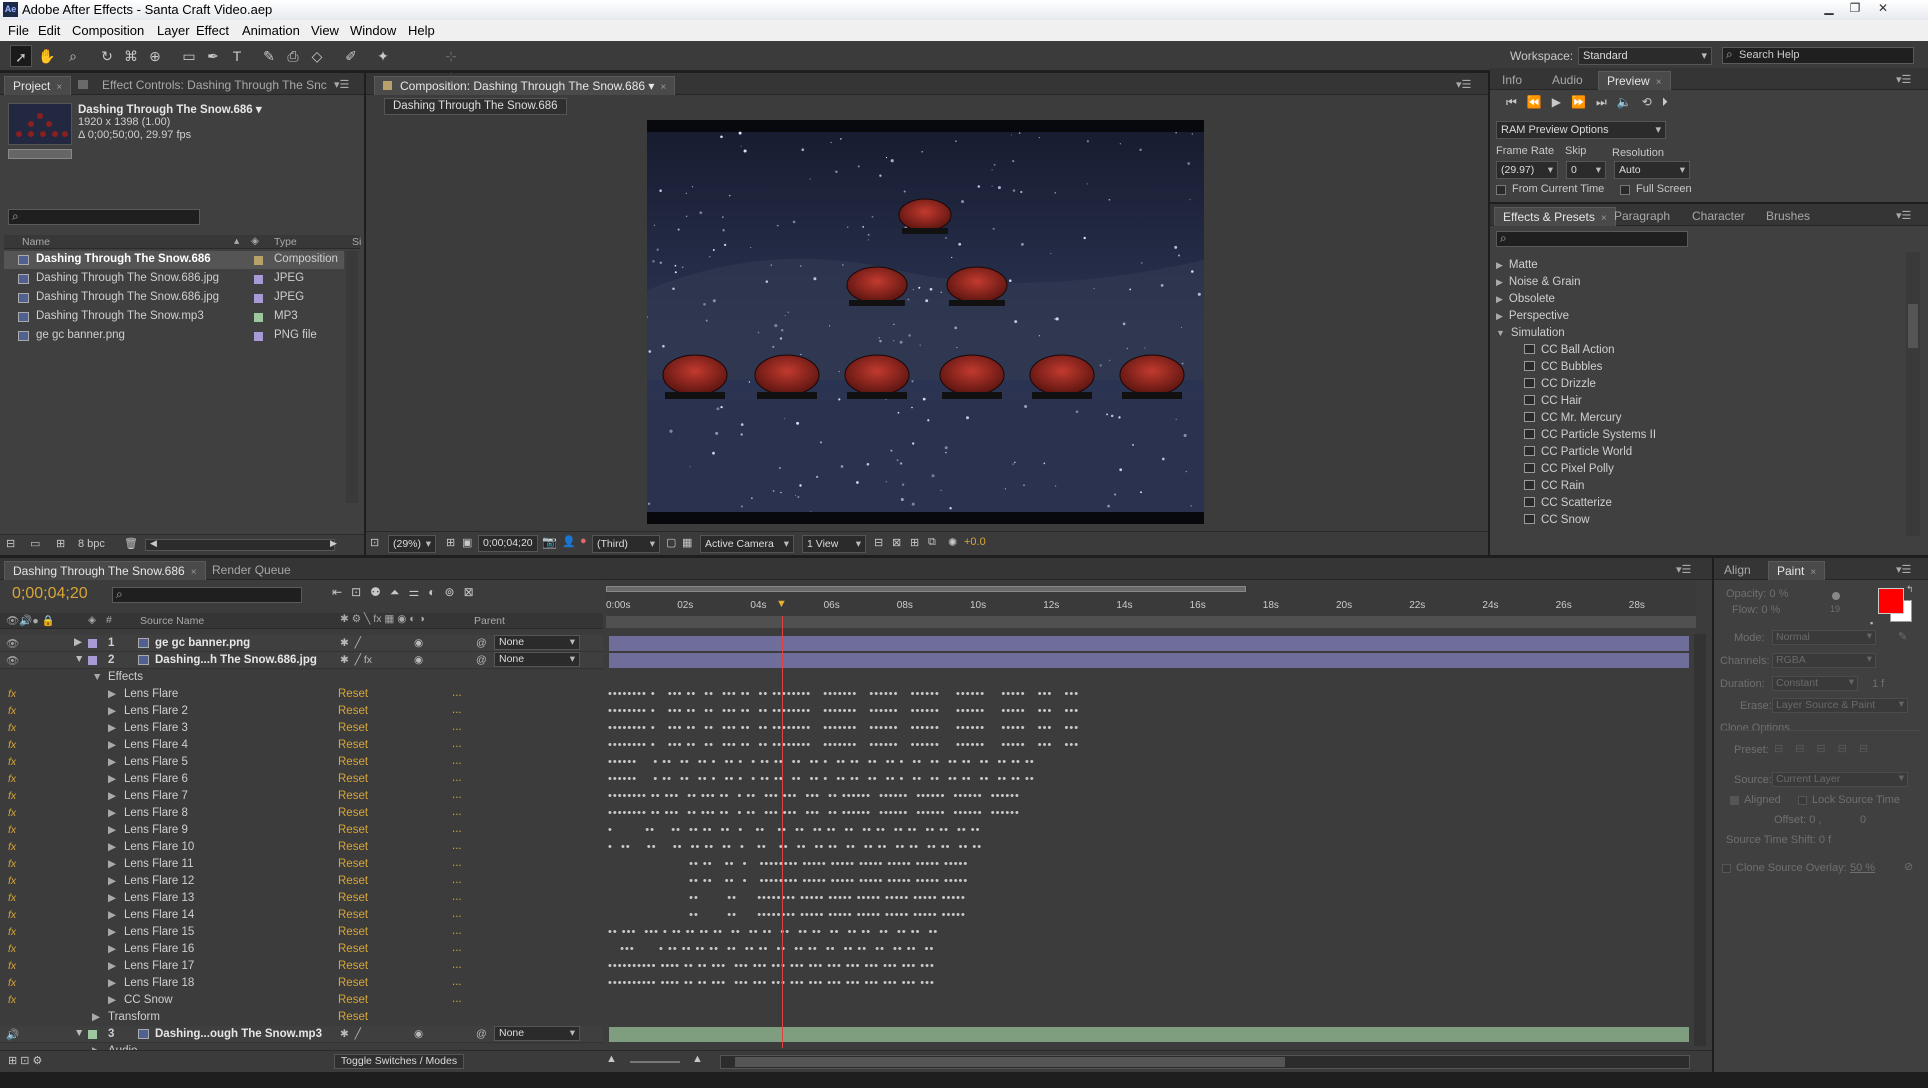 Image resolution: width=1928 pixels, height=1088 pixels. Describe the element at coordinates (174, 279) in the screenshot. I see `project-item: Dashing Through The Snow.686.jpg JPEG` at that location.